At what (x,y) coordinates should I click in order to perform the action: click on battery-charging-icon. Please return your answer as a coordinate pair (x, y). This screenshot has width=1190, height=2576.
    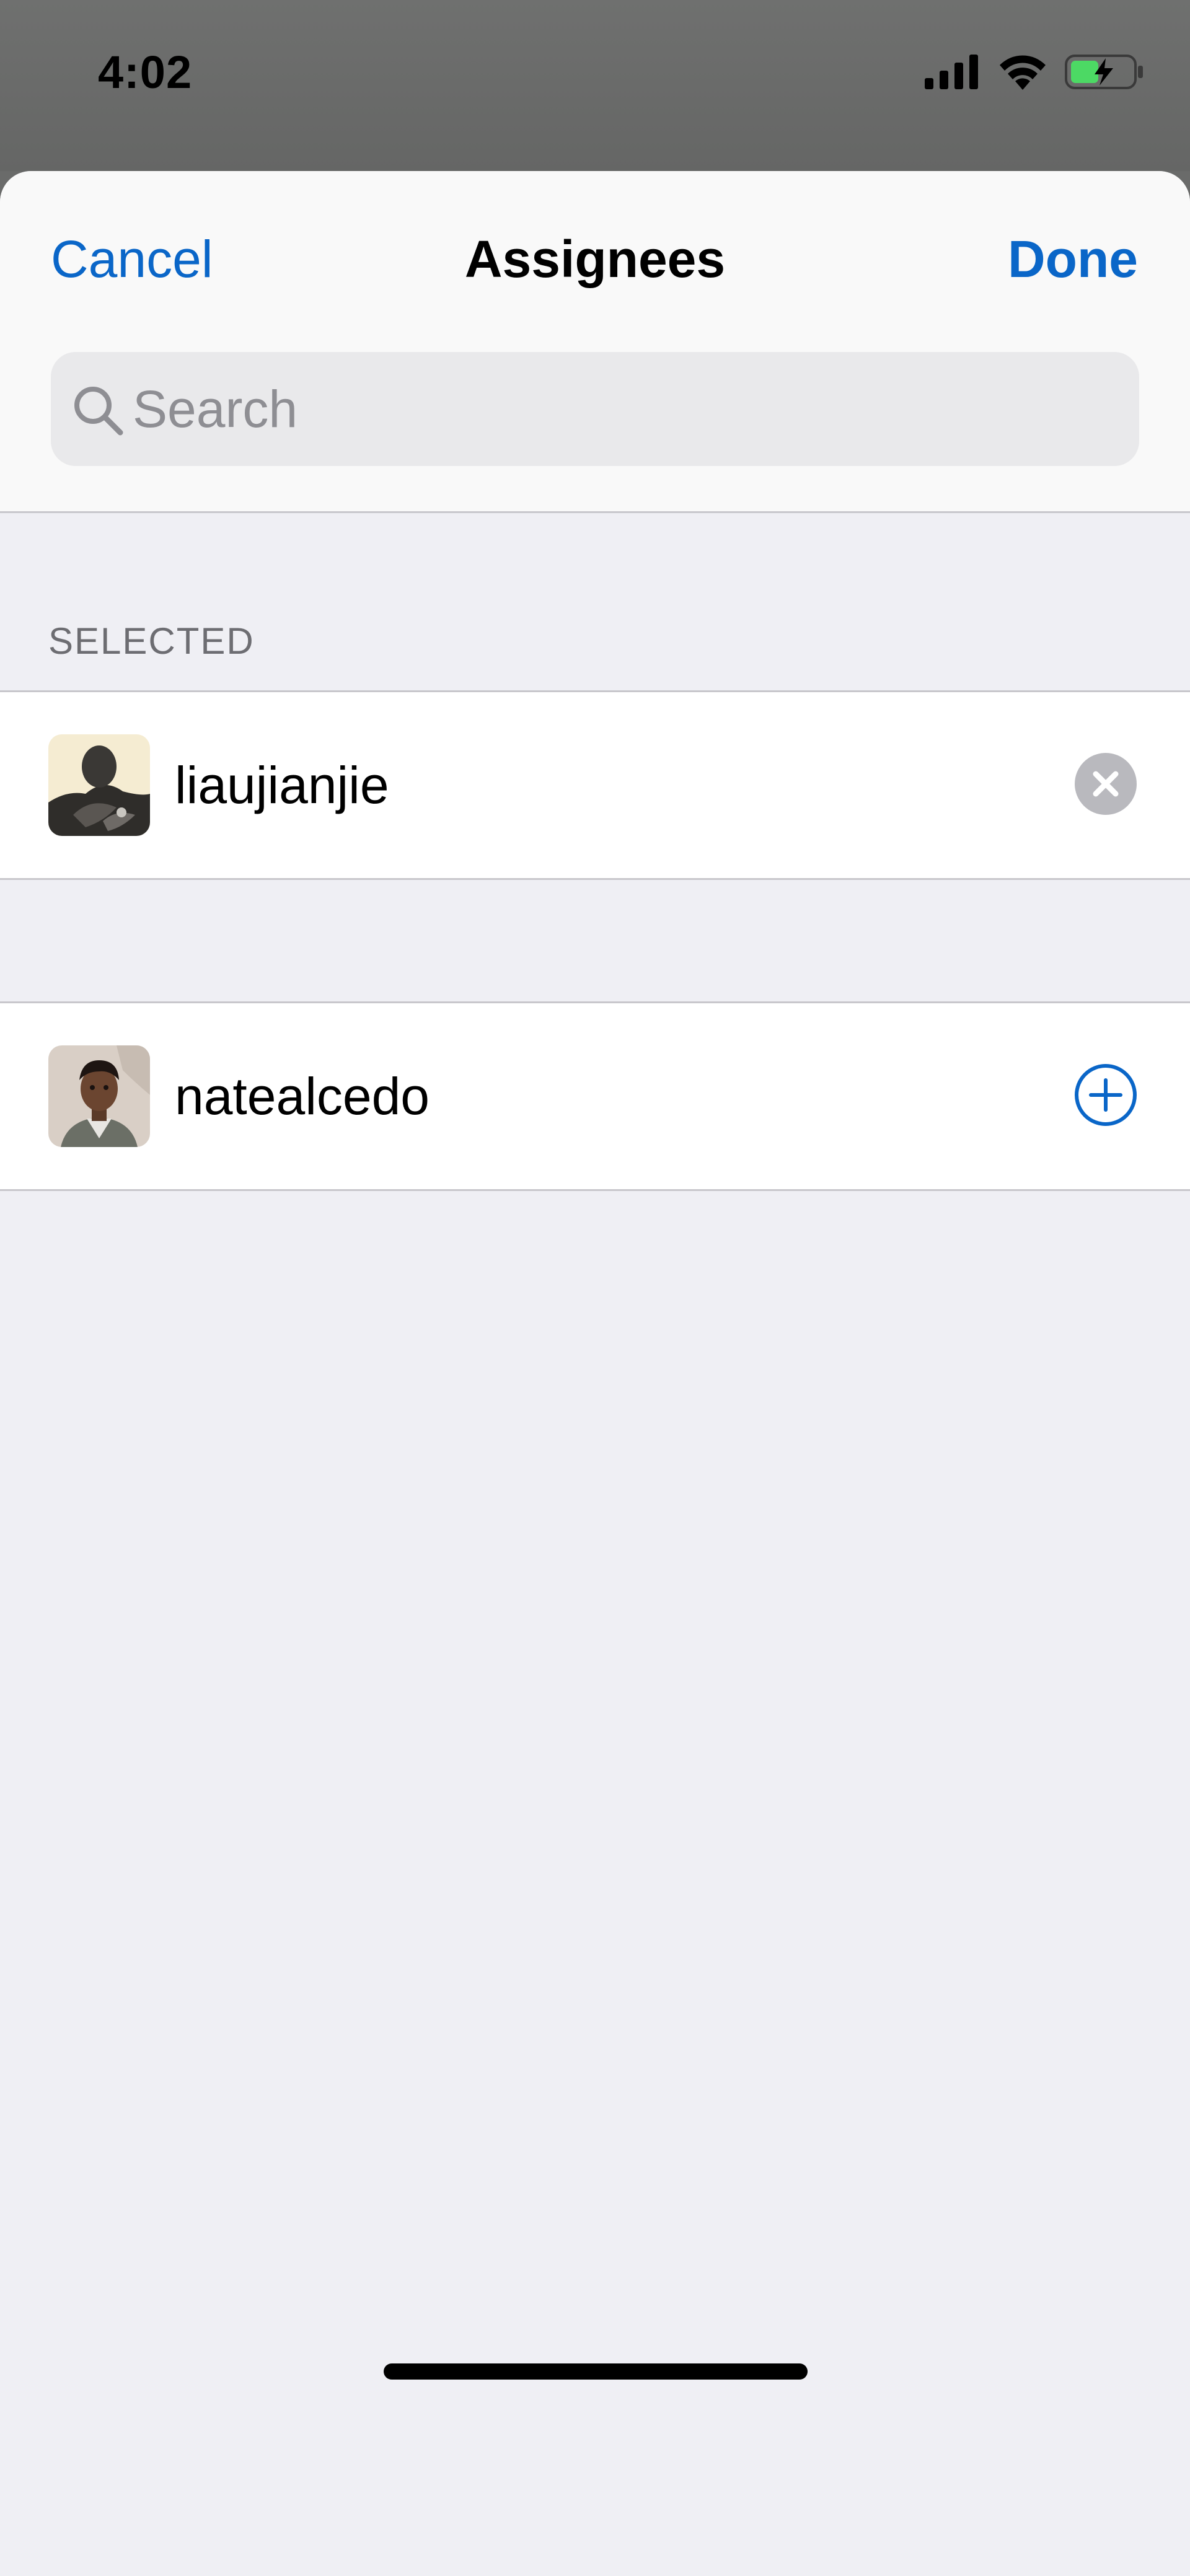
    Looking at the image, I should click on (1104, 73).